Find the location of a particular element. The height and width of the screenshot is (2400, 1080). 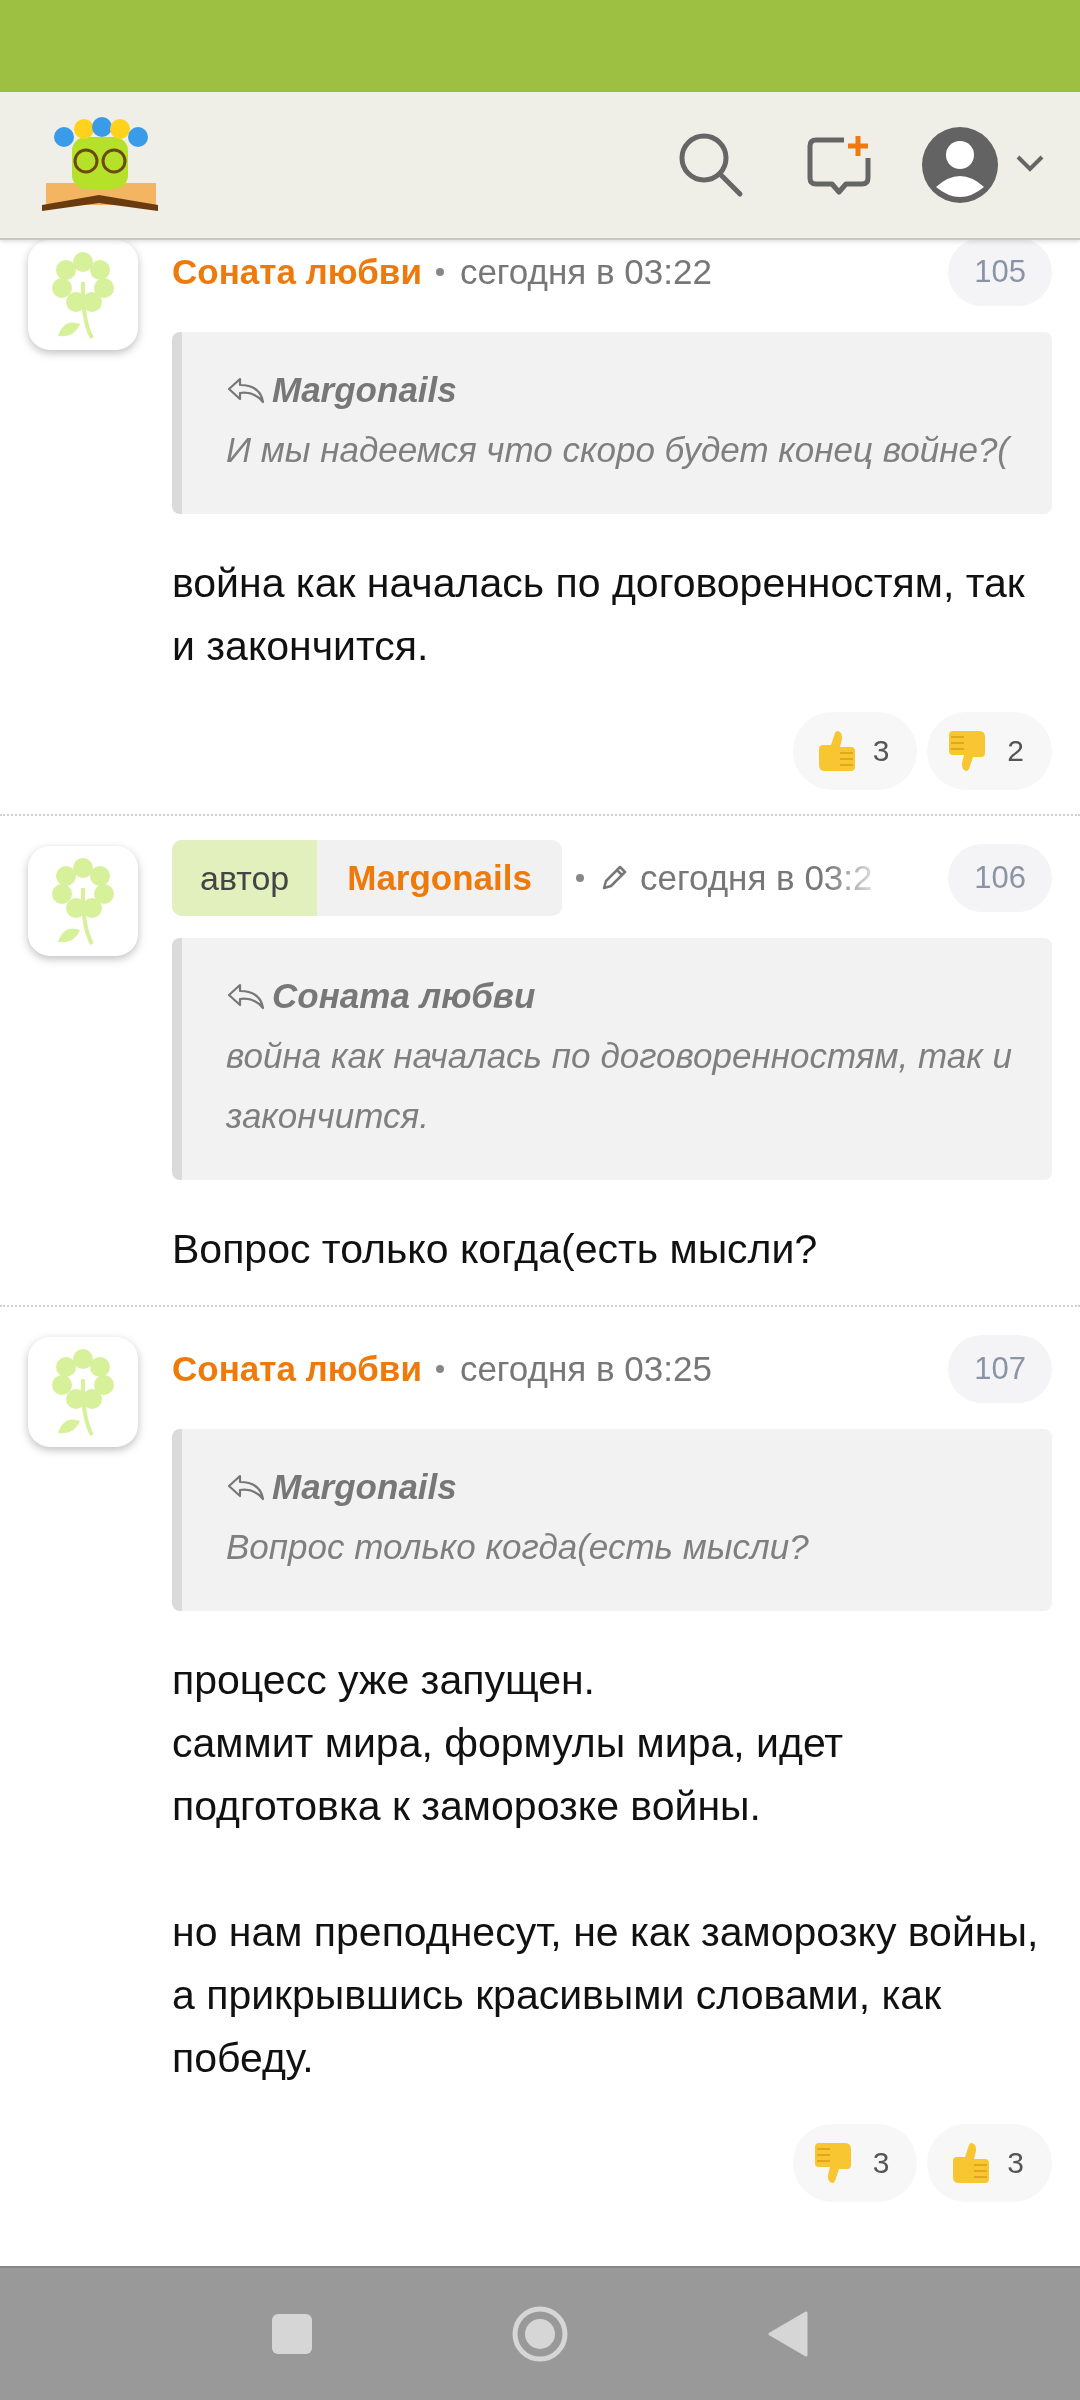

quote-text: Вопрос только когда(есть мысли? is located at coordinates (518, 1547).